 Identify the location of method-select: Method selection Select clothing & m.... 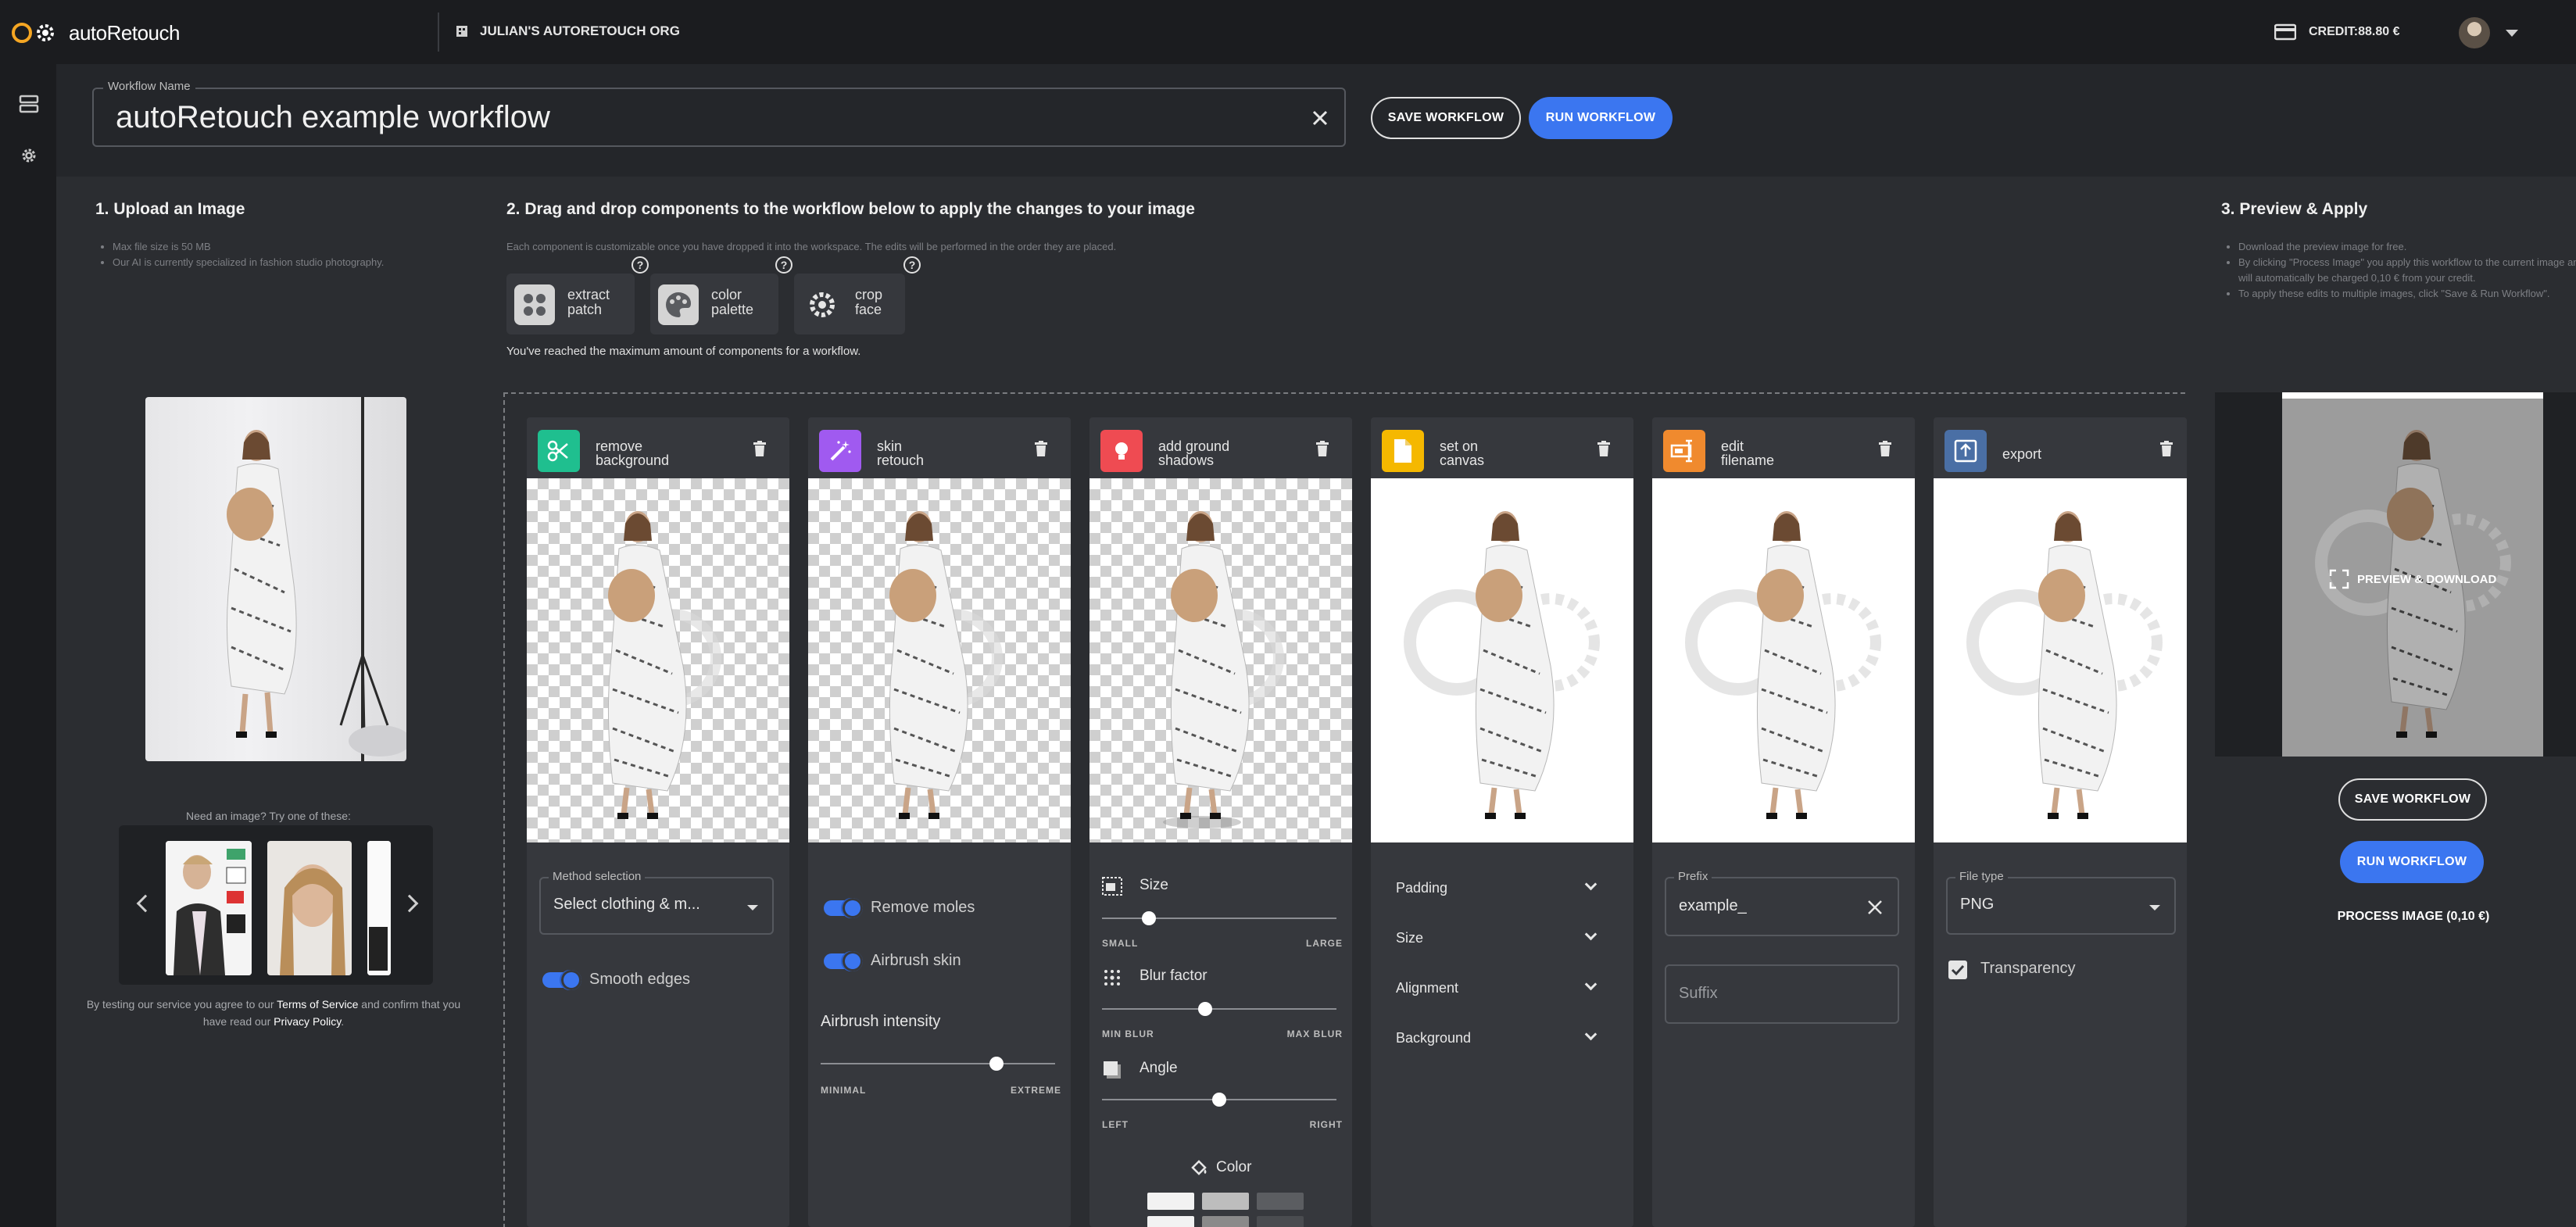
(656, 902).